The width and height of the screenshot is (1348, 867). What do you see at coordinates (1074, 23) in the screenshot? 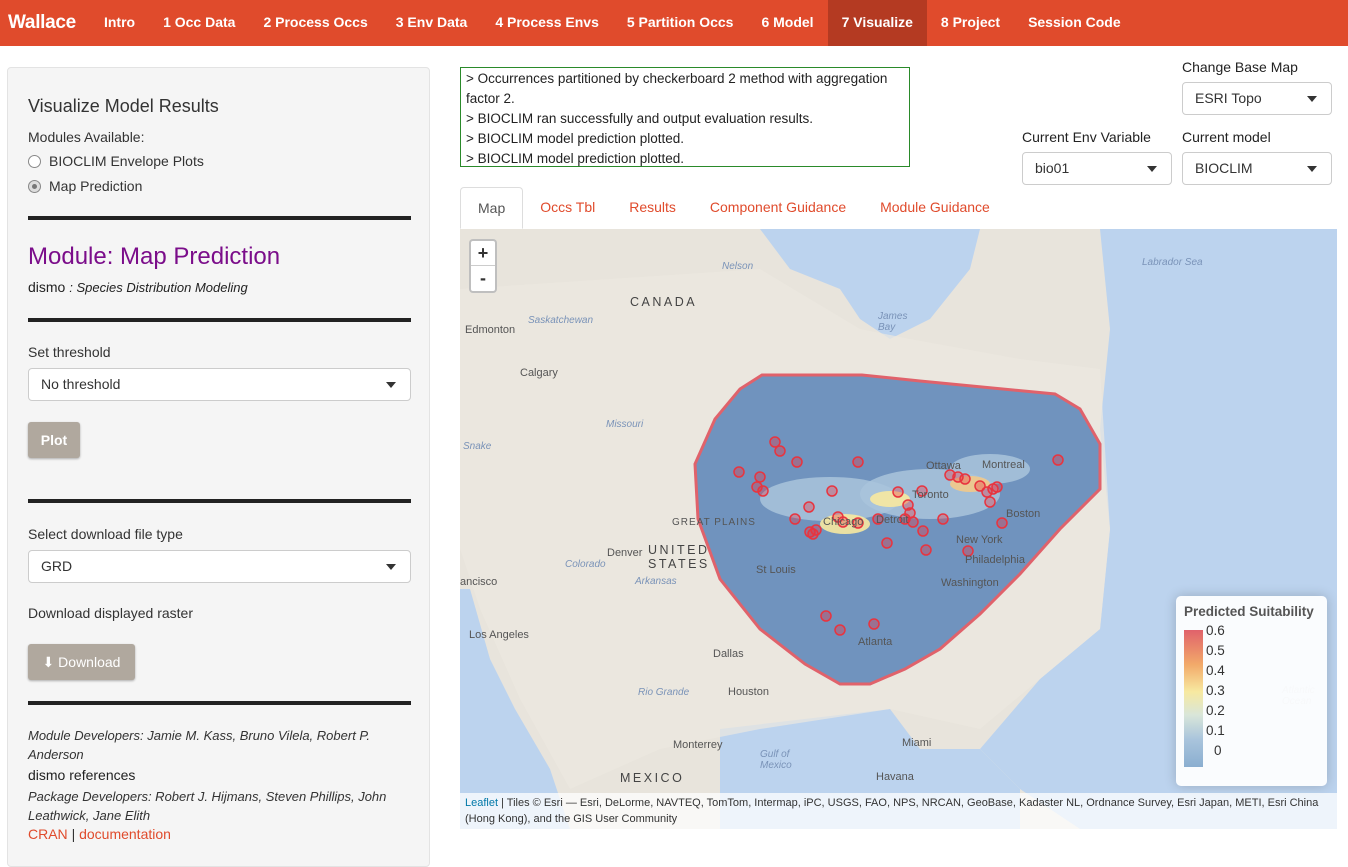
I see `nav-tab-session-code: Session Code` at bounding box center [1074, 23].